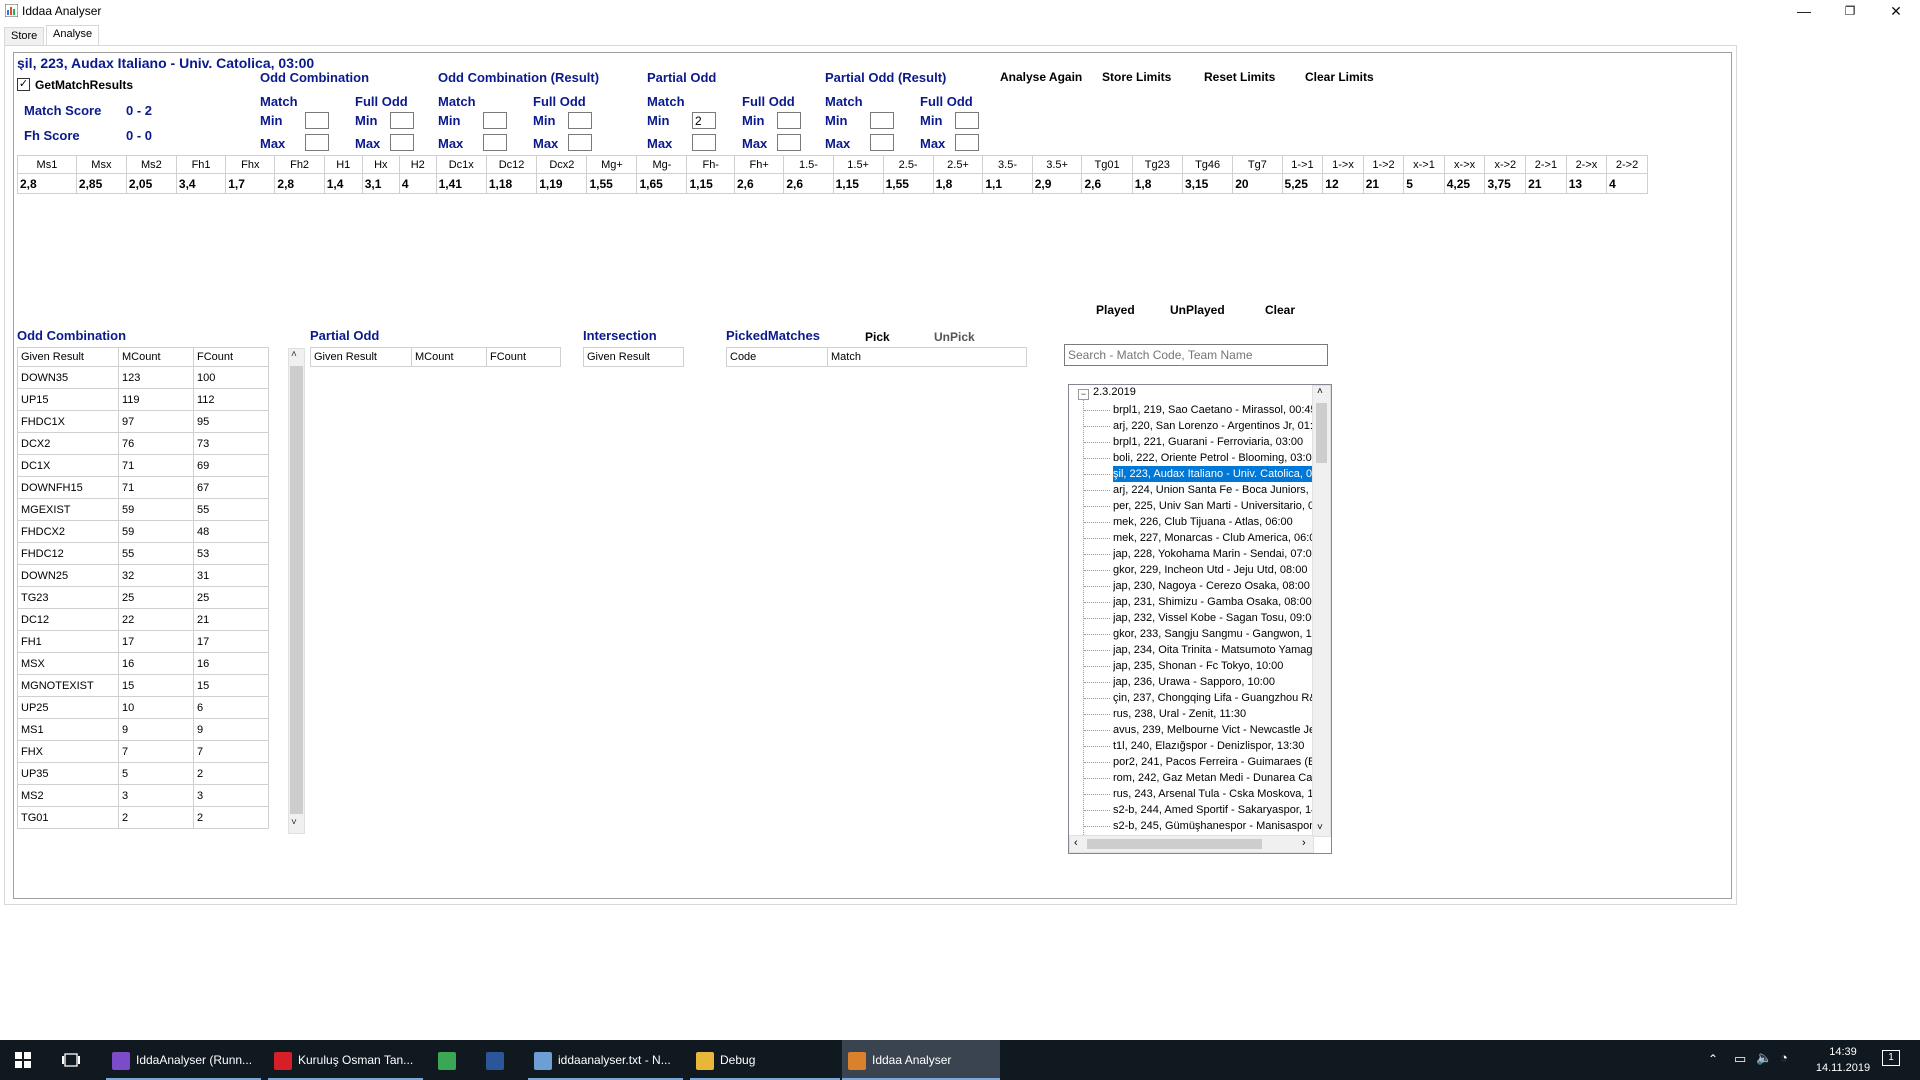 This screenshot has height=1080, width=1920. What do you see at coordinates (1191, 844) in the screenshot?
I see `tree-horizontal-scrollbar: ‹ ›` at bounding box center [1191, 844].